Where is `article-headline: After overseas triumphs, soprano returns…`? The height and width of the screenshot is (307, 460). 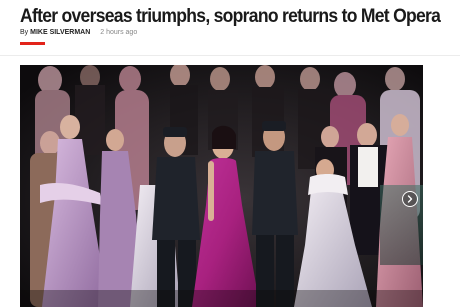
article-headline: After overseas triumphs, soprano returns… is located at coordinates (230, 16).